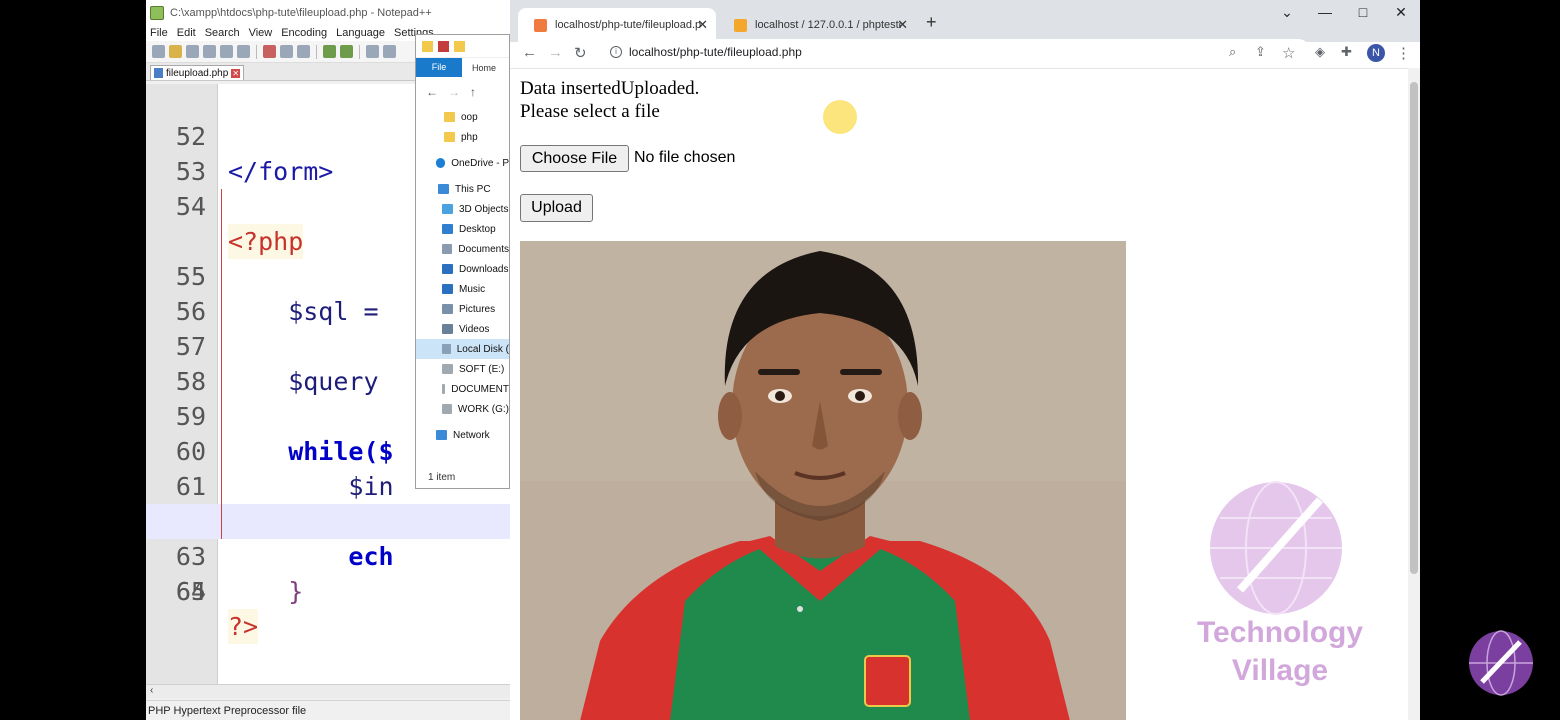 This screenshot has width=1560, height=720. I want to click on menu-view: View, so click(261, 33).